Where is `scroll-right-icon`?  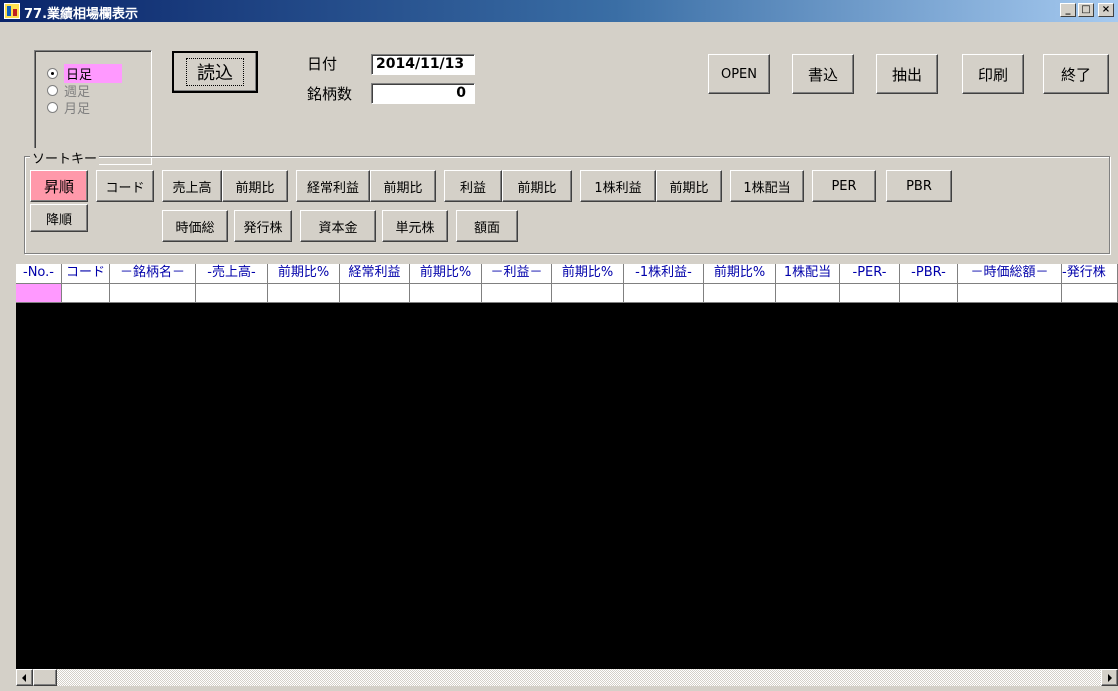 scroll-right-icon is located at coordinates (1109, 677).